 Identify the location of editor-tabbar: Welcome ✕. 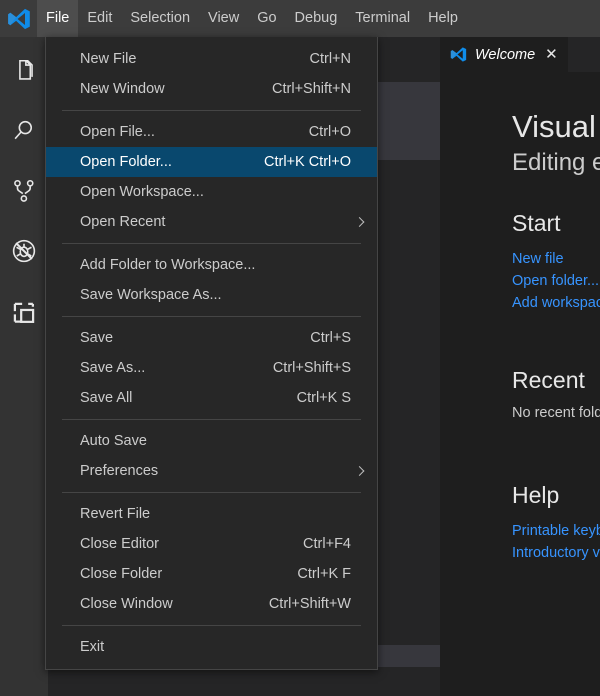
(520, 54).